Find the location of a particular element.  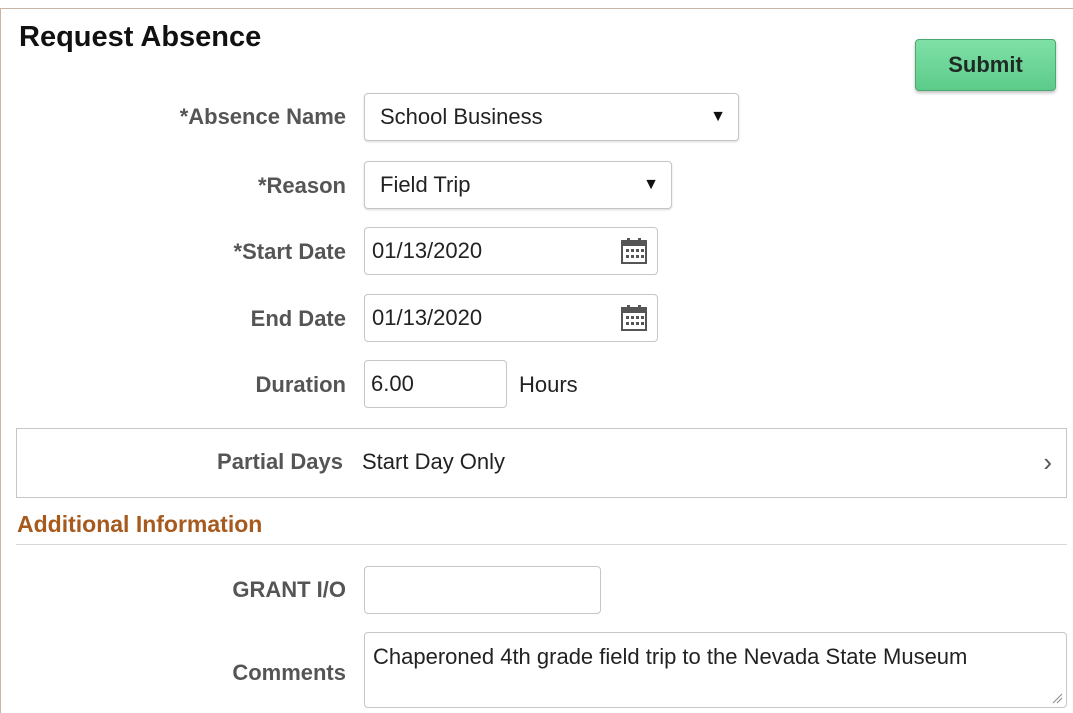

resize-grip-icon is located at coordinates (1057, 698).